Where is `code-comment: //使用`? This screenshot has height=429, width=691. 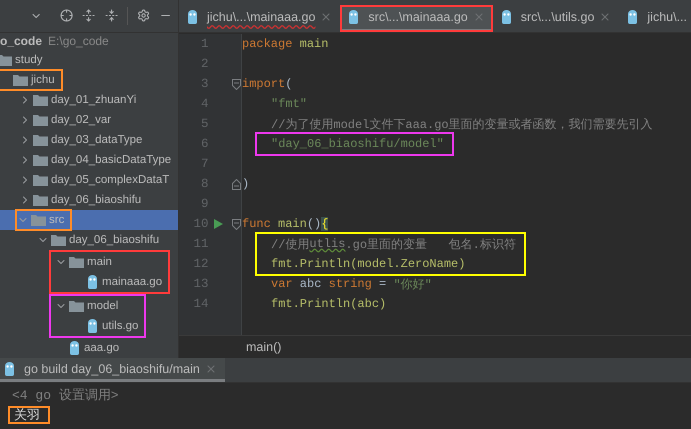 code-comment: //使用 is located at coordinates (290, 244).